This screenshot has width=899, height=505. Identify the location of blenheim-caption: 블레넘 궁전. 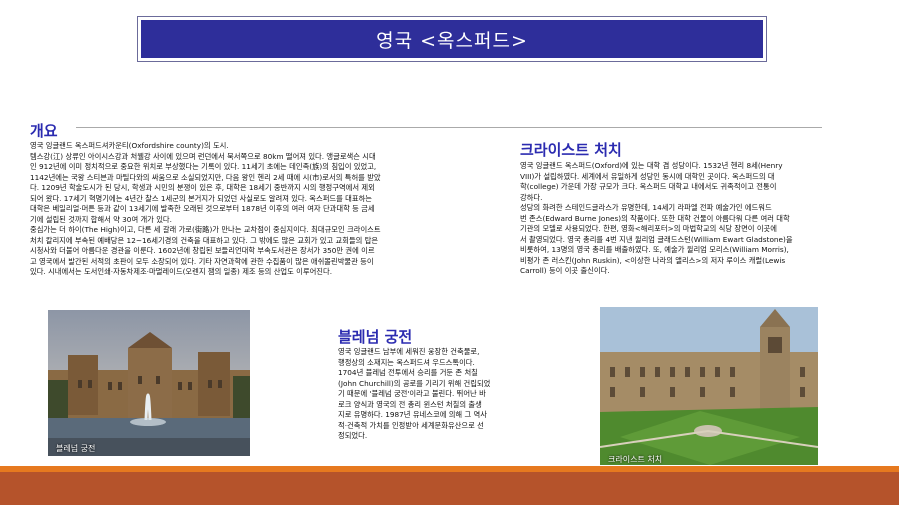
(76, 448).